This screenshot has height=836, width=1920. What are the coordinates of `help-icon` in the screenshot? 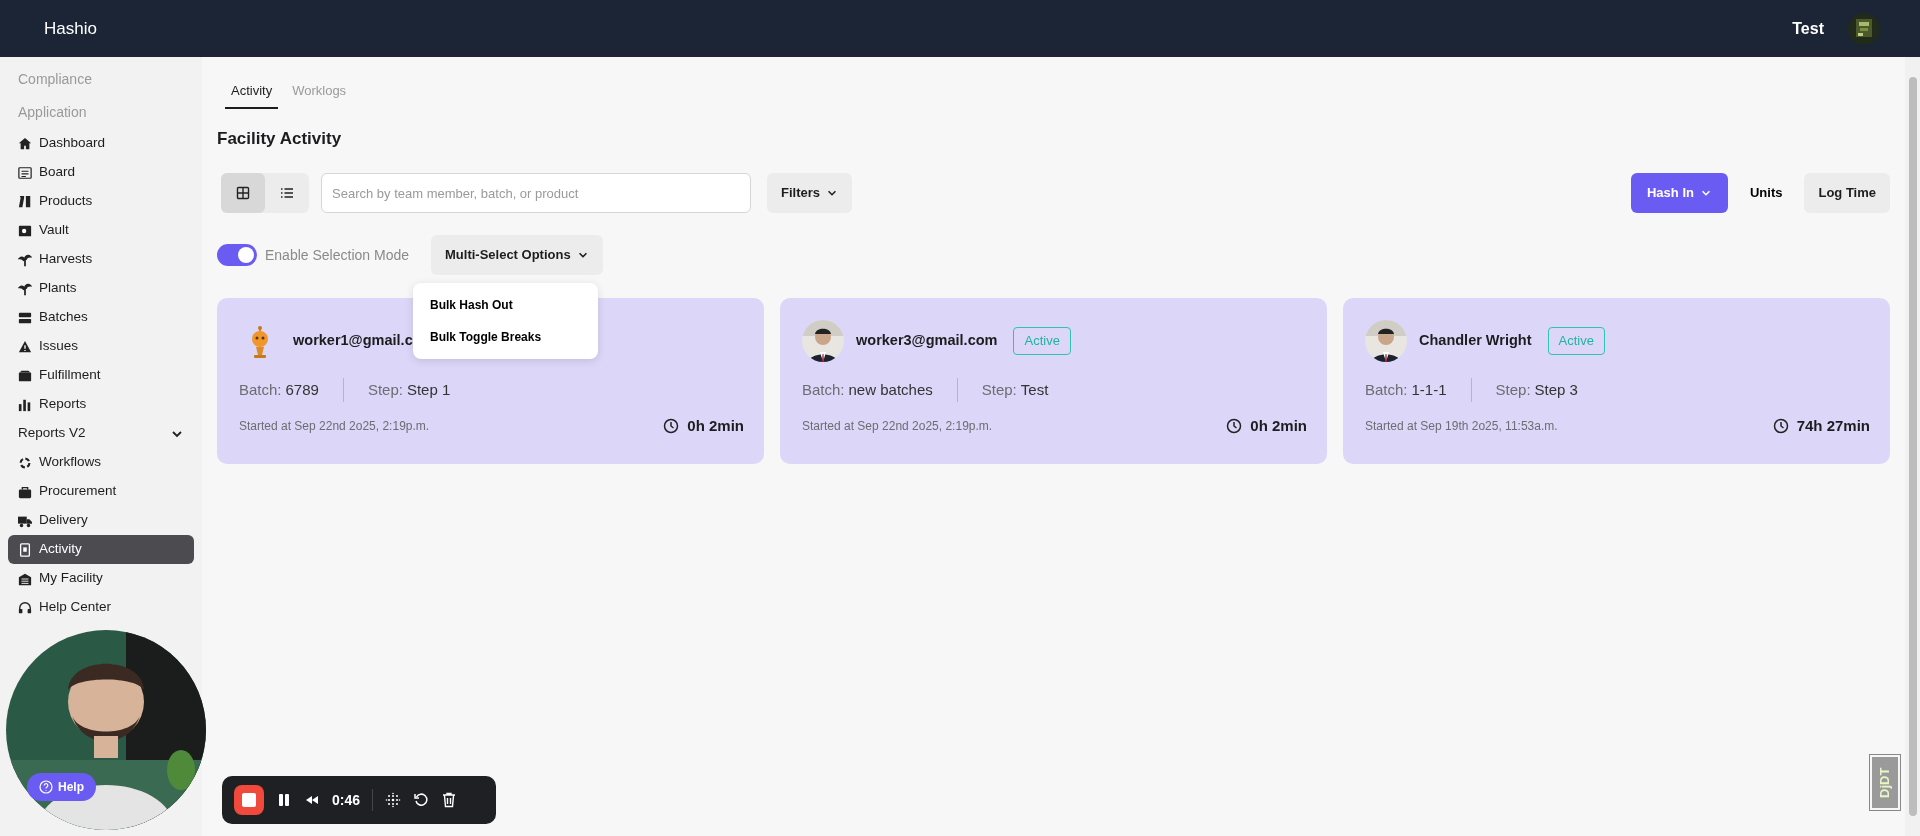 It's located at (46, 787).